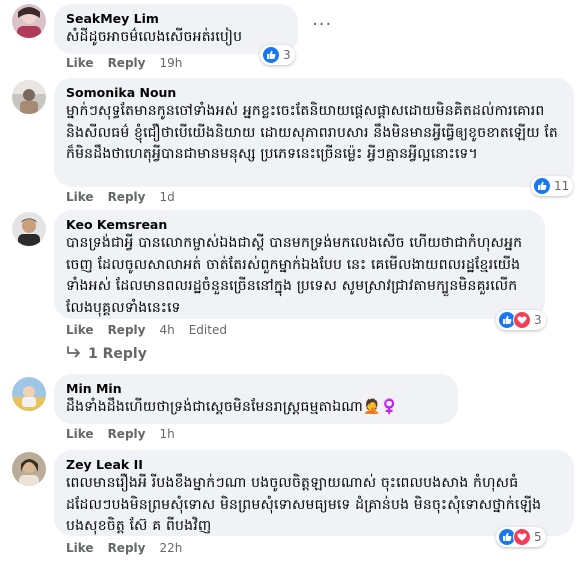 Image resolution: width=588 pixels, height=563 pixels. What do you see at coordinates (314, 93) in the screenshot?
I see `comment-author: Somonika Noun` at bounding box center [314, 93].